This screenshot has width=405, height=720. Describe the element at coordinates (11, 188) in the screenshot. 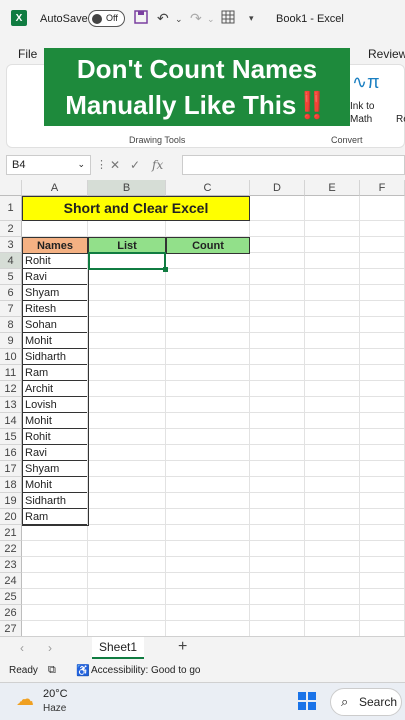

I see `select-all-corner` at that location.